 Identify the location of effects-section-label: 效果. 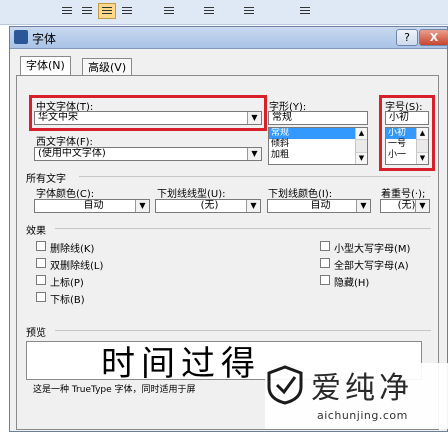
(36, 231).